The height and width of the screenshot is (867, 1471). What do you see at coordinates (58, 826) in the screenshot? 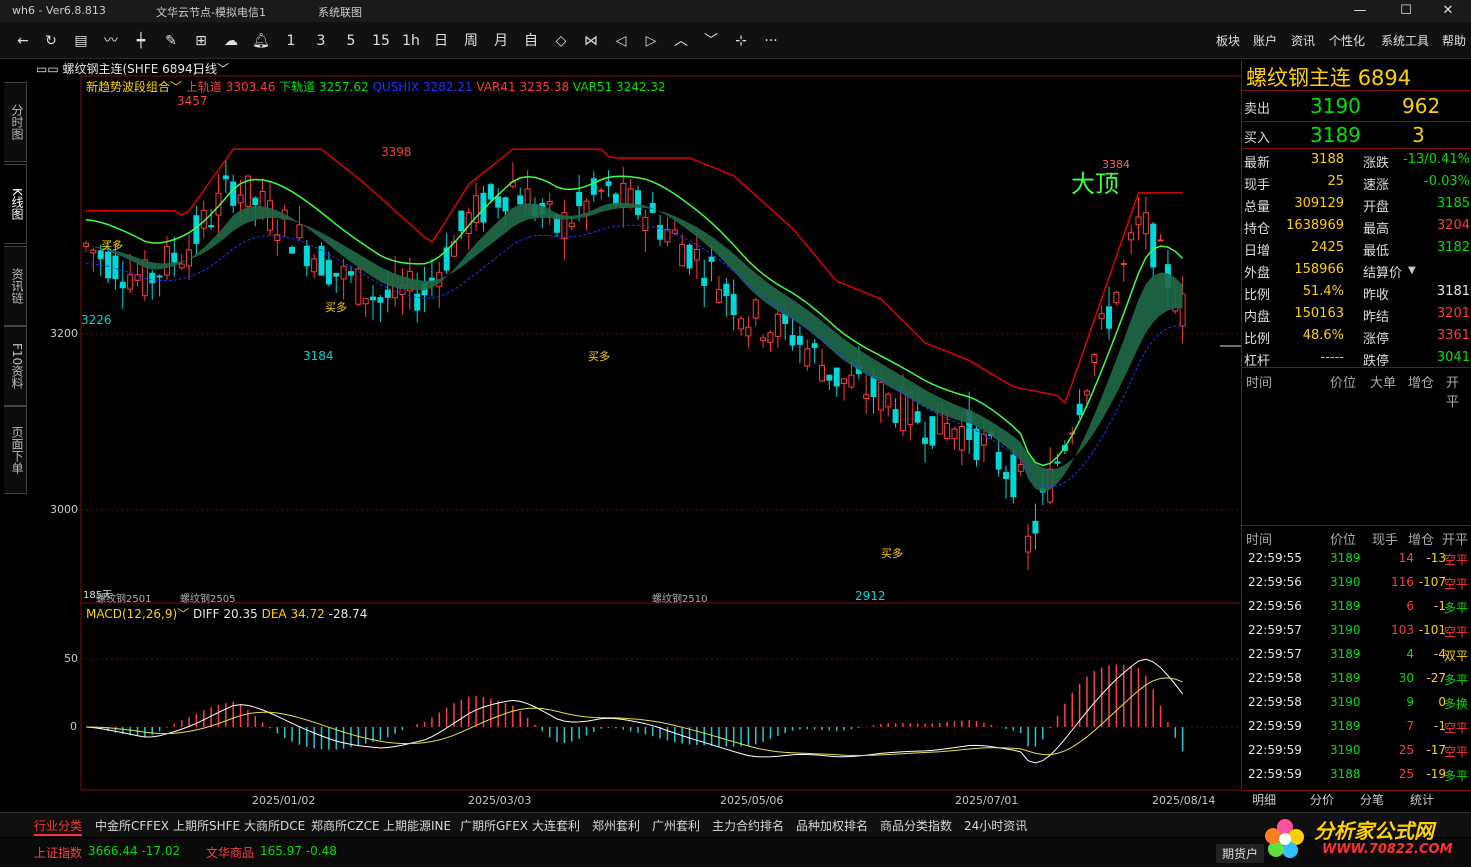
I see `exchange-tab: 行业分类` at bounding box center [58, 826].